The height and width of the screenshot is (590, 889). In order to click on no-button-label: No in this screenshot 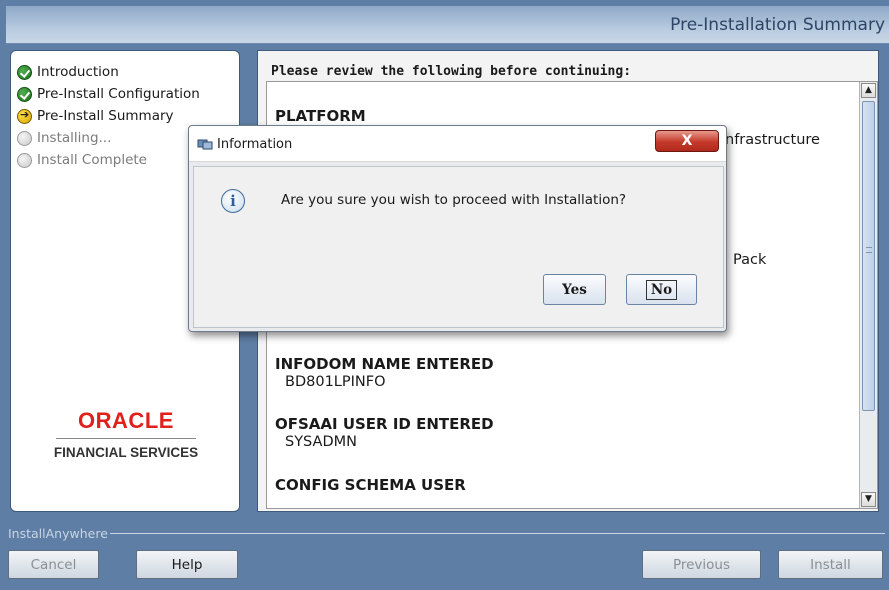, I will do `click(661, 289)`.